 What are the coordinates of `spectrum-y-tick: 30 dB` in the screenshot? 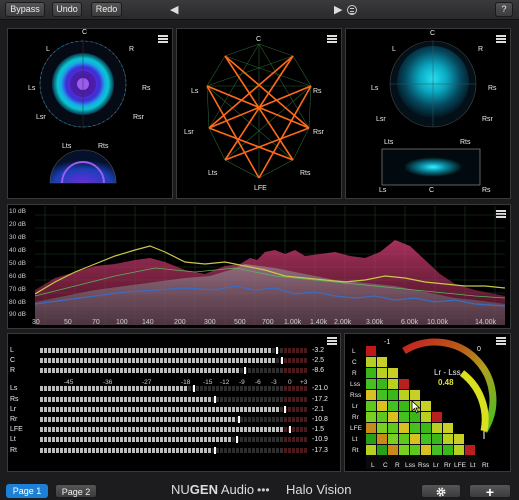 It's located at (17, 237).